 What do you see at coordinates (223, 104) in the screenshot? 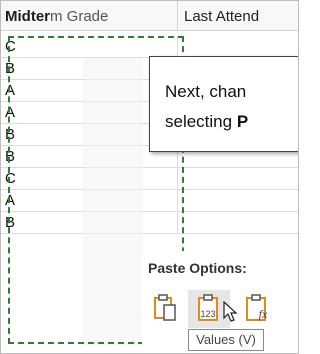
I see `instruction-callout: Next, chan selecting P` at bounding box center [223, 104].